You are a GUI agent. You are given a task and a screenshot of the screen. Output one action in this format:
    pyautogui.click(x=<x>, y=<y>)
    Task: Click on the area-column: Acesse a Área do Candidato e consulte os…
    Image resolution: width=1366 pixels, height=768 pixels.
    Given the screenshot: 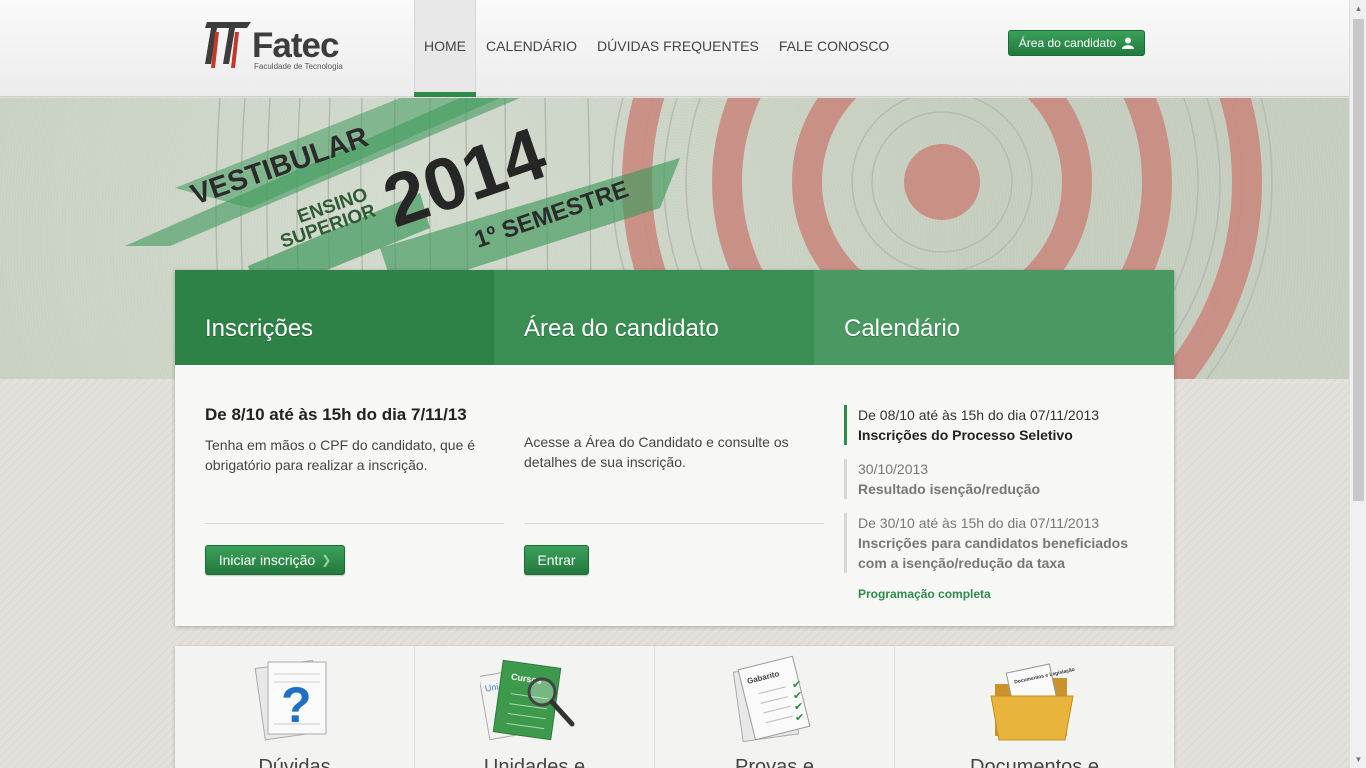 What is the action you would take?
    pyautogui.click(x=674, y=438)
    